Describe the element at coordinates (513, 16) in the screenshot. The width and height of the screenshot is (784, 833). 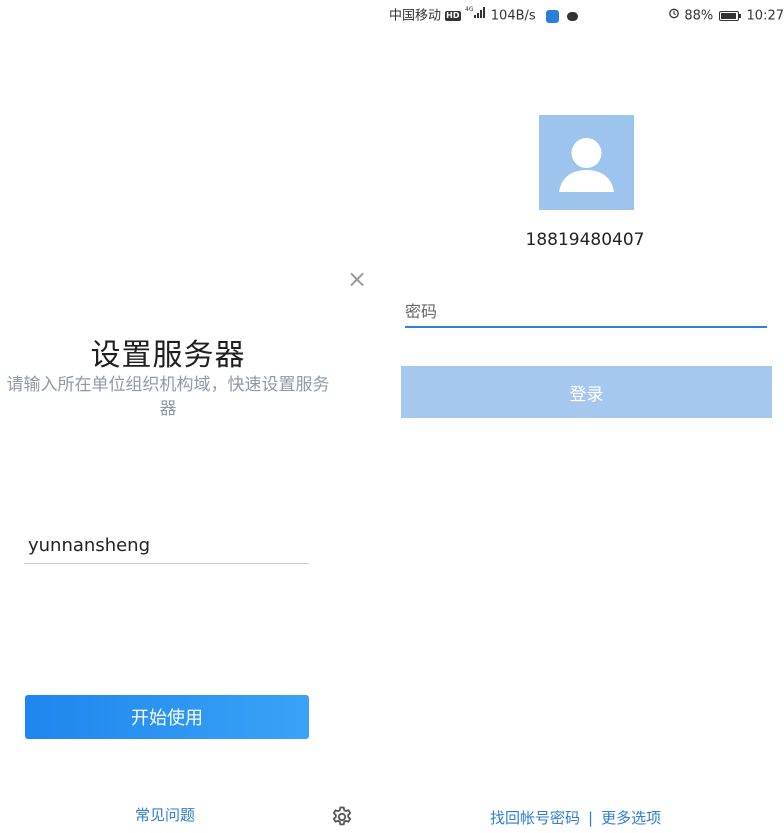
I see `net-speed-label: 104B/s` at that location.